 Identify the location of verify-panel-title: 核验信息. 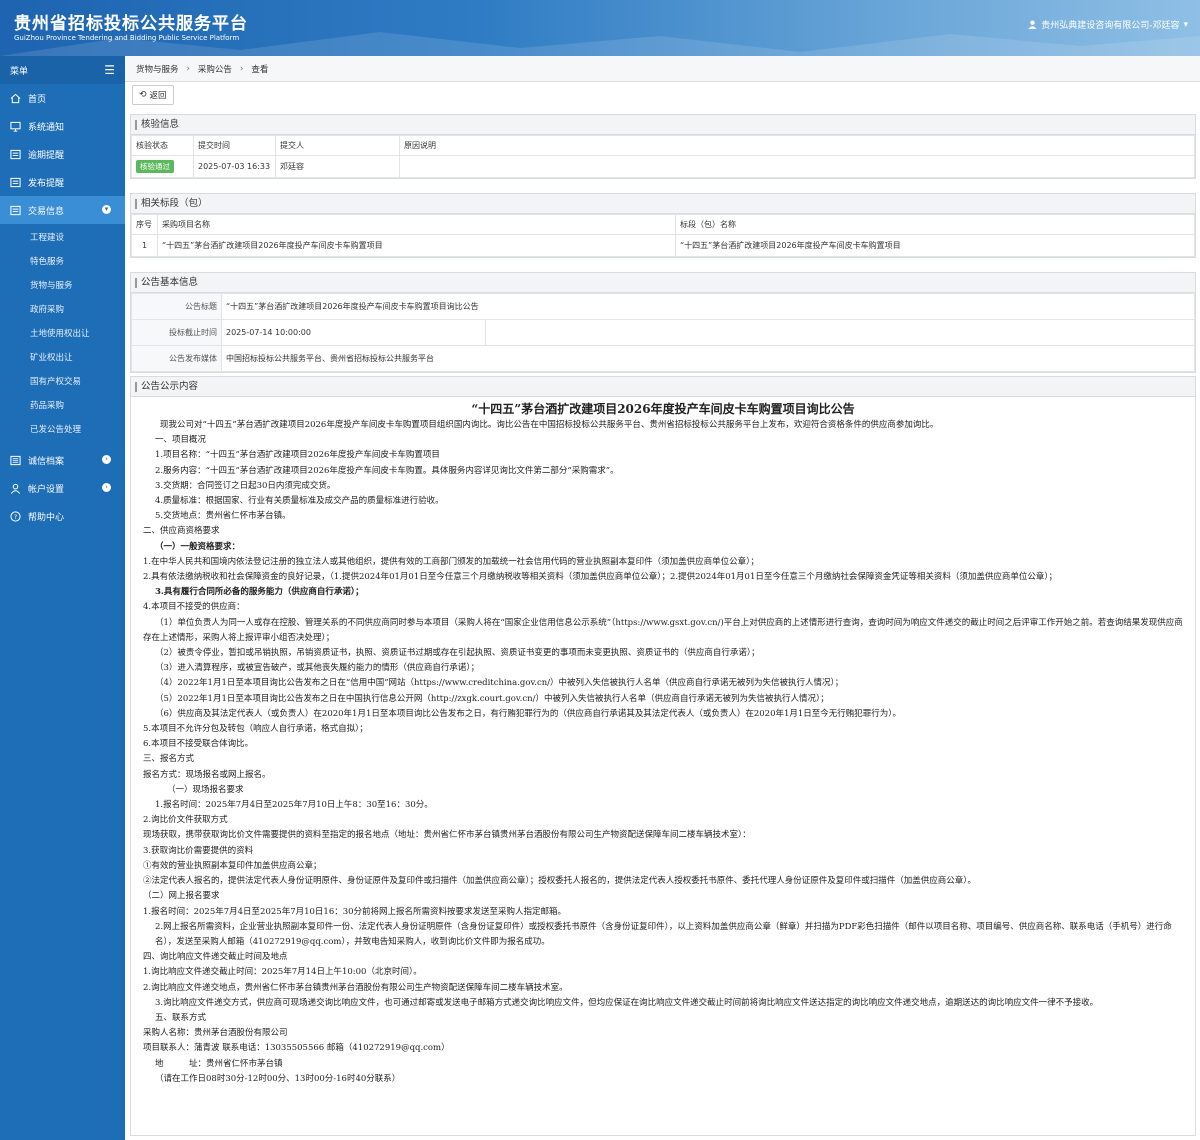
(663, 125).